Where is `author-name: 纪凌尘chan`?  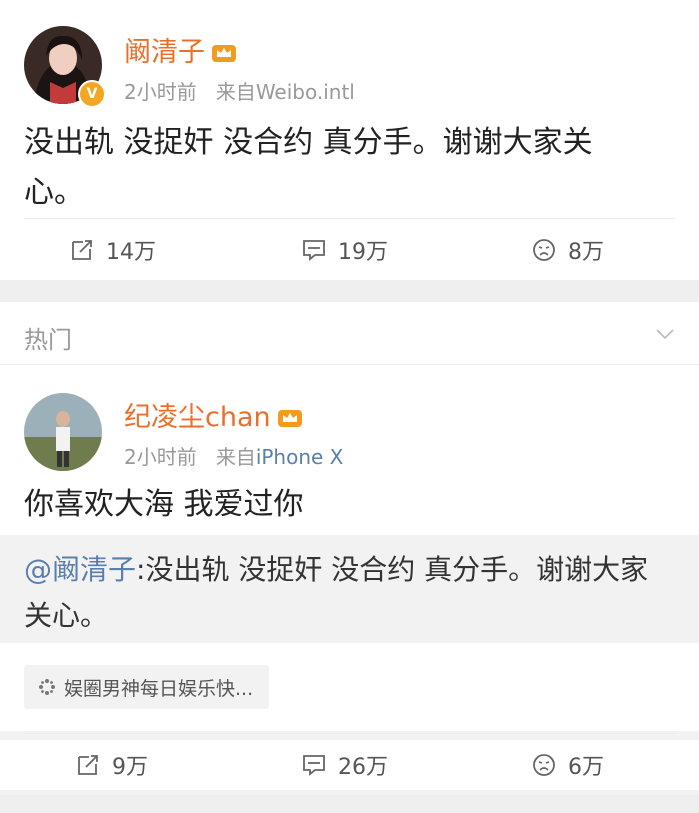 author-name: 纪凌尘chan is located at coordinates (213, 414).